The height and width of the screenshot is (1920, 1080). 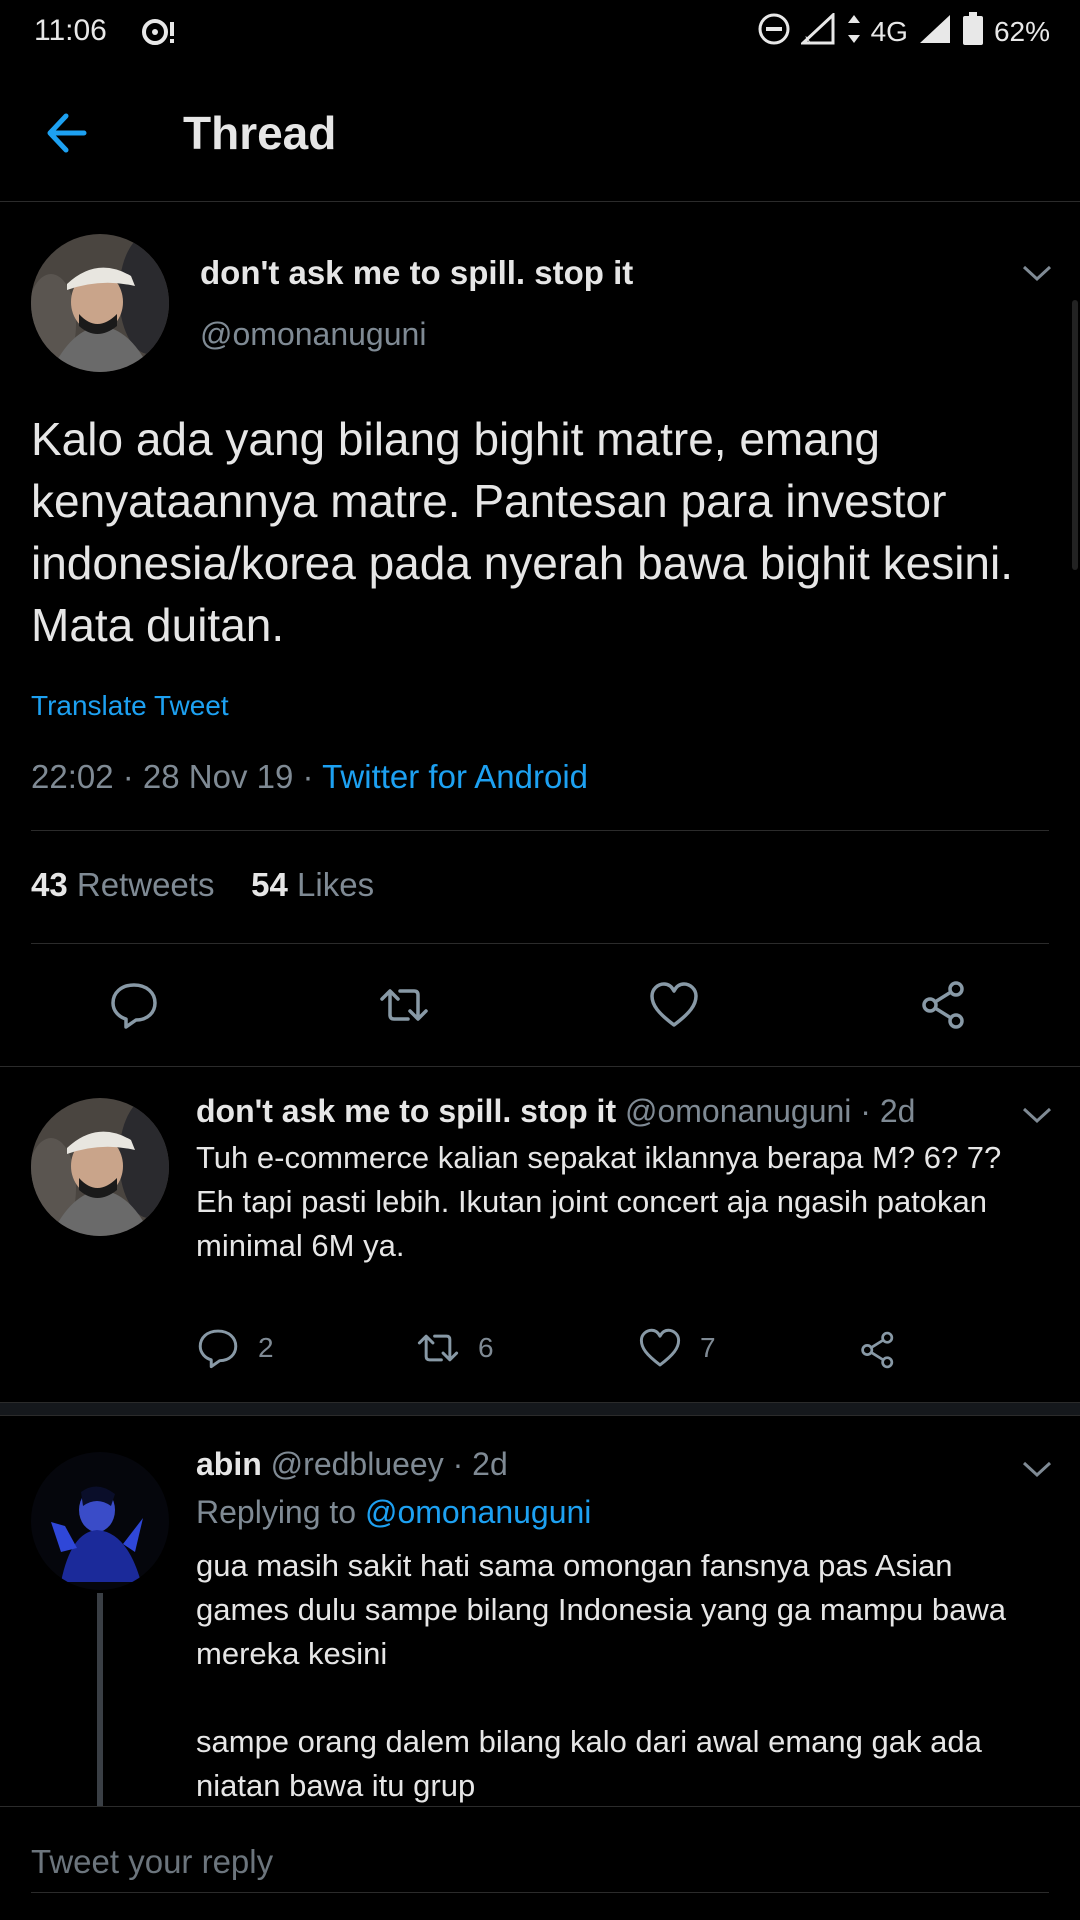 I want to click on reply-button, so click(x=134, y=1005).